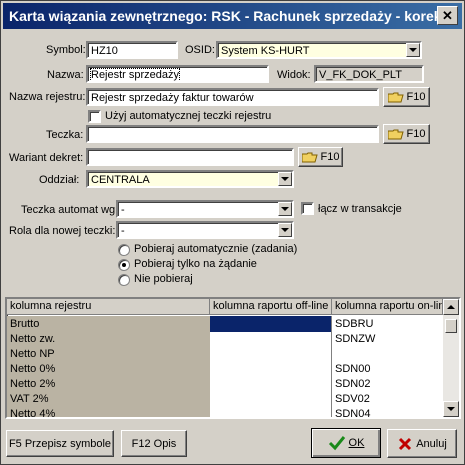  Describe the element at coordinates (387, 411) in the screenshot. I see `grid-cell-online: SDN04` at that location.